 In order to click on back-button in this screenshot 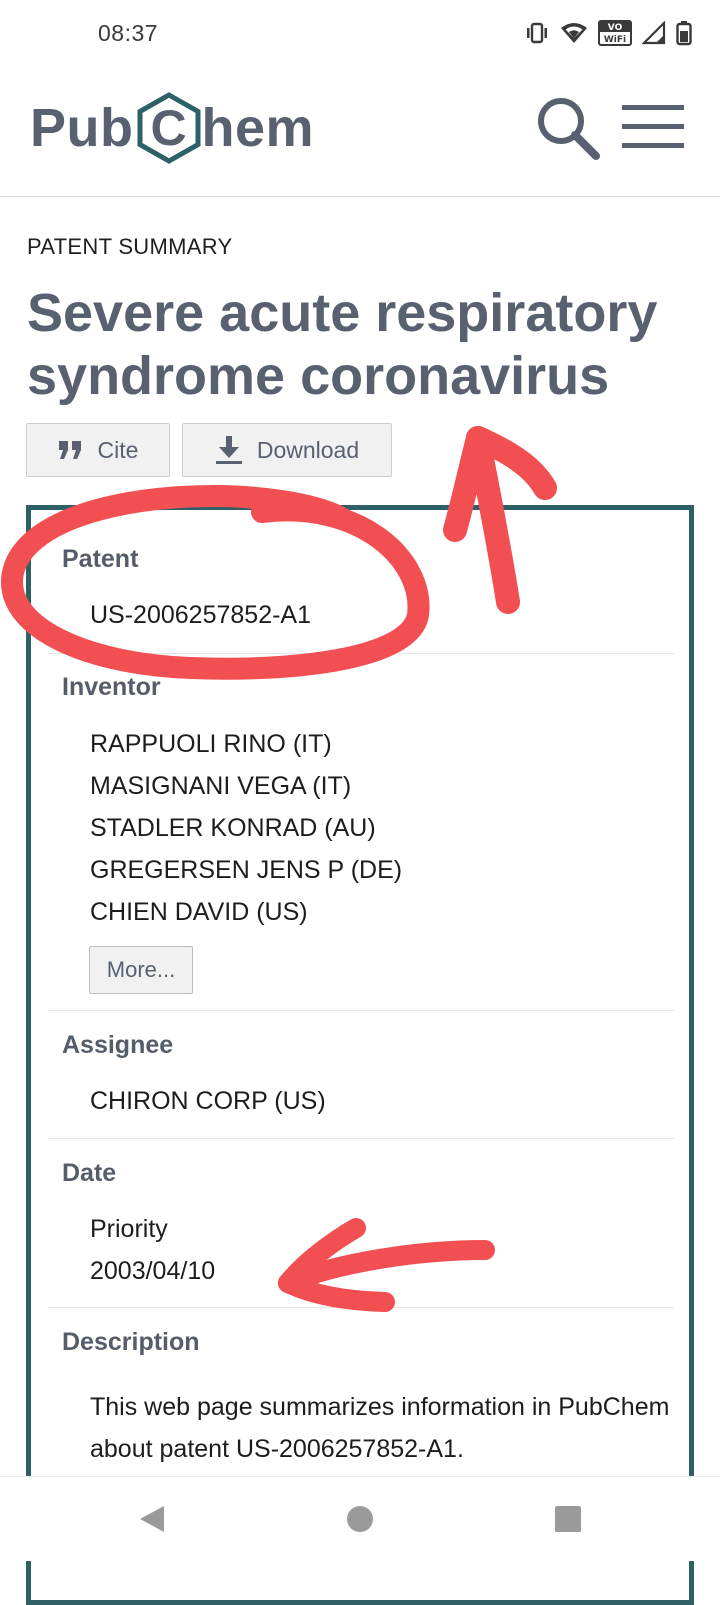, I will do `click(152, 1519)`.